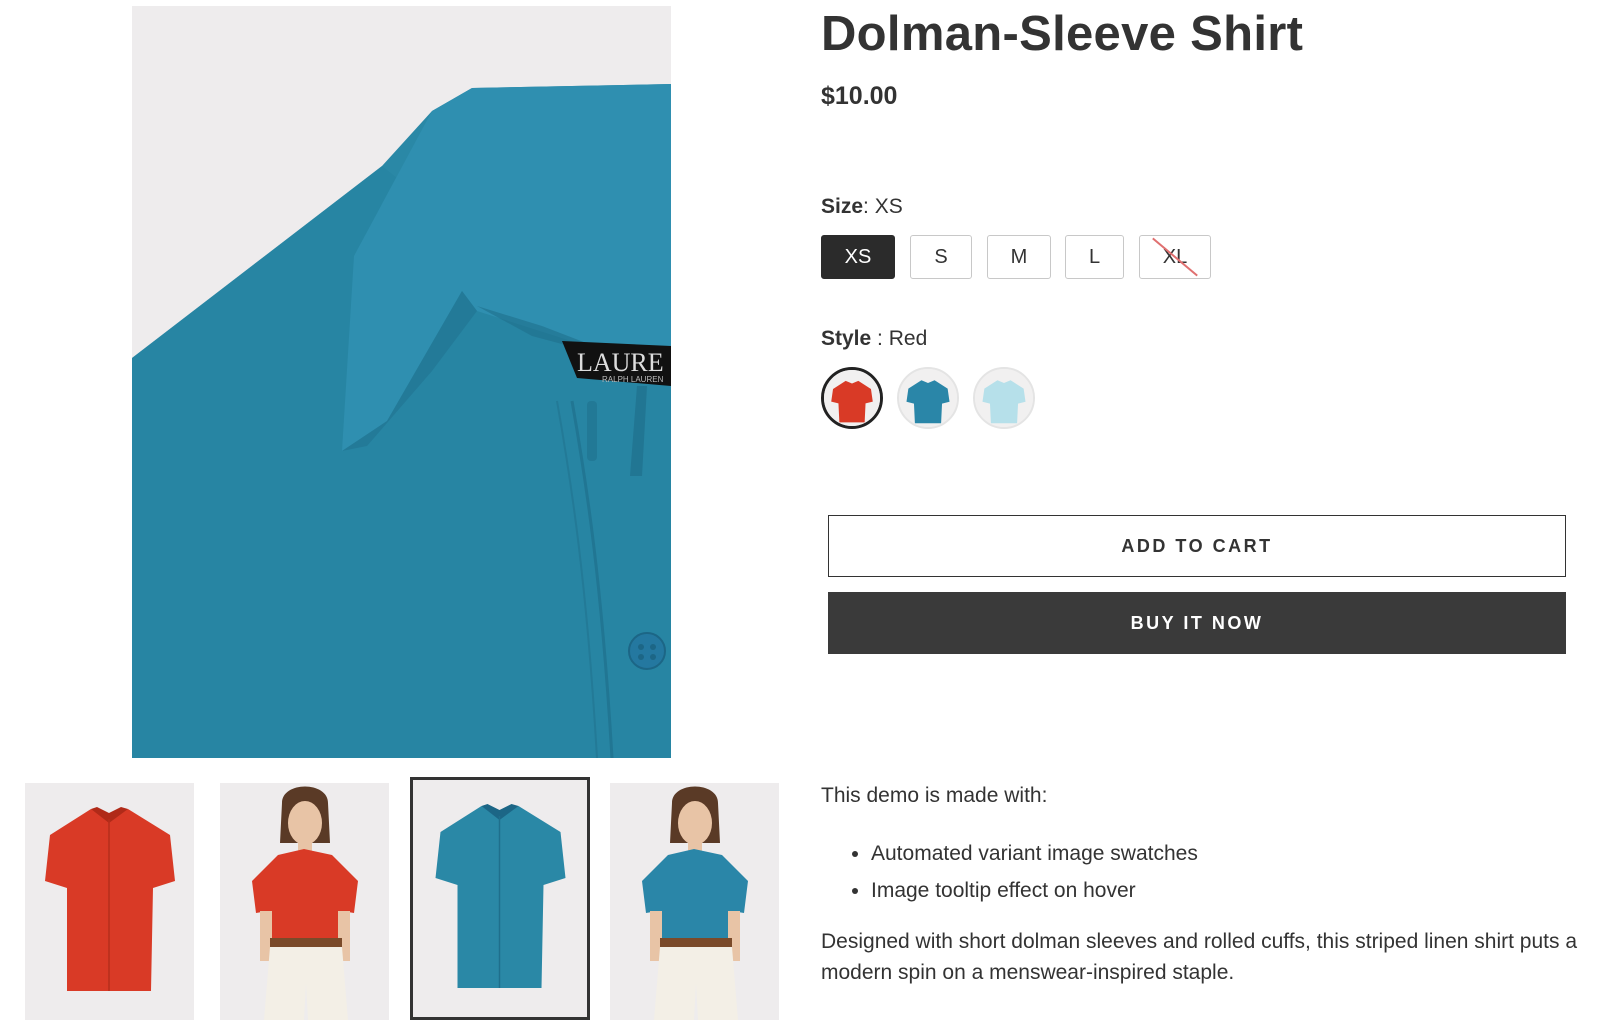 The image size is (1600, 1021). I want to click on size-option-xl: XL, so click(1175, 257).